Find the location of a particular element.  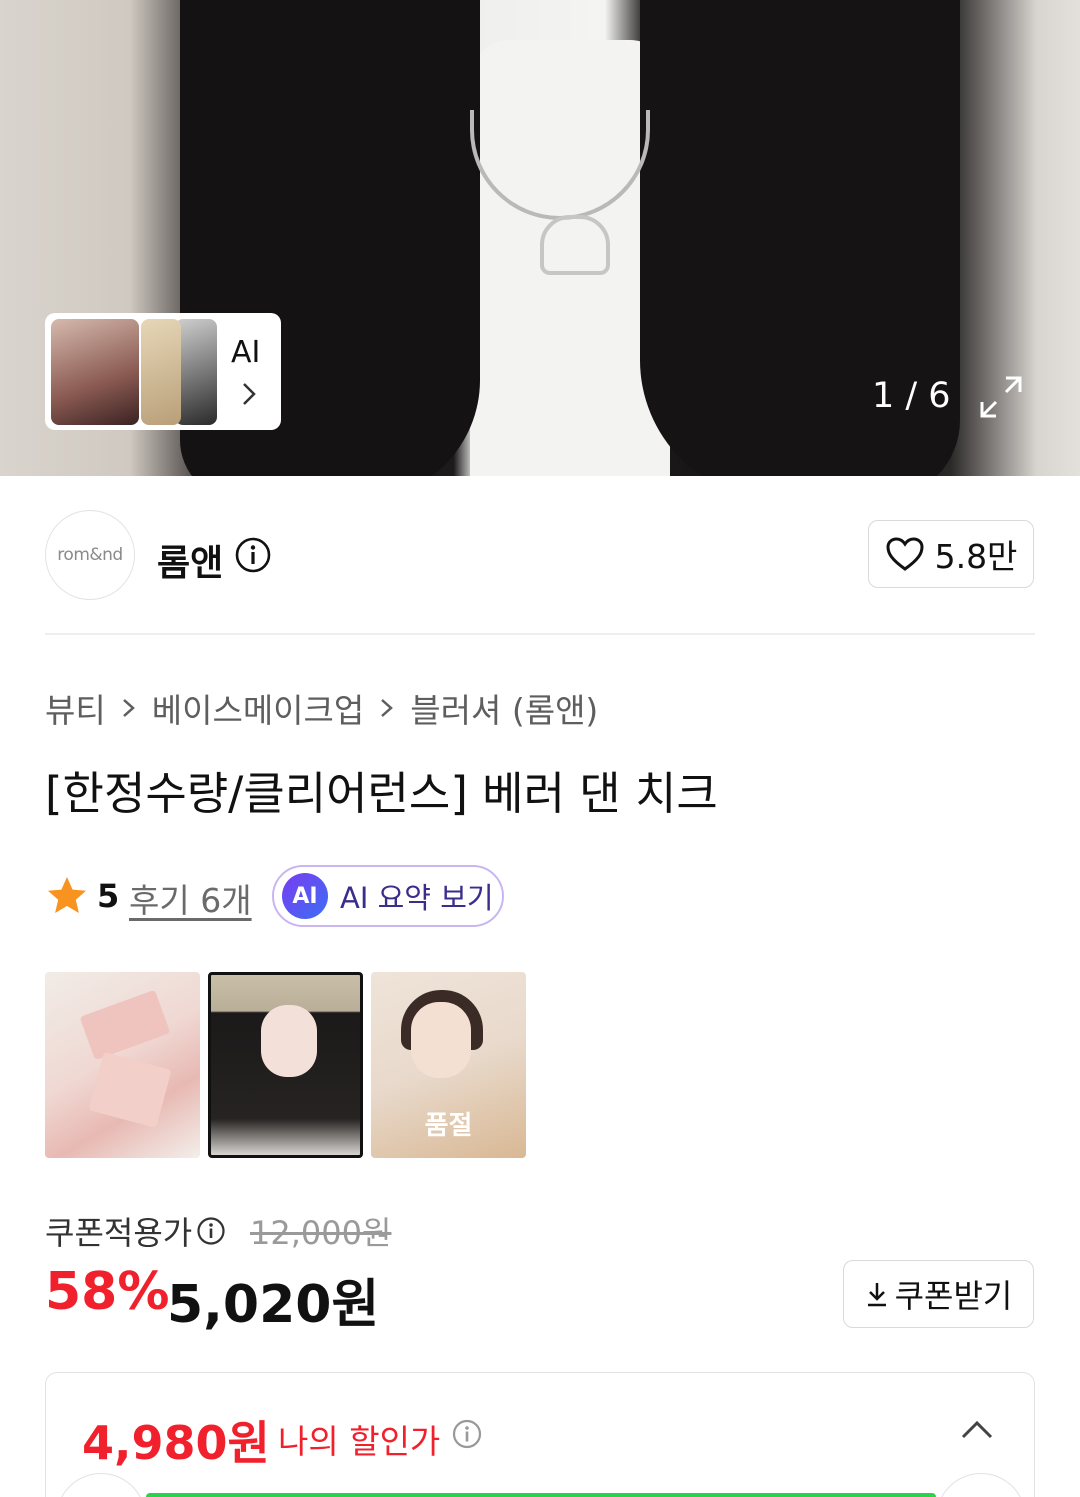

my-discount-label: 나의 할인가 is located at coordinates (359, 1441).